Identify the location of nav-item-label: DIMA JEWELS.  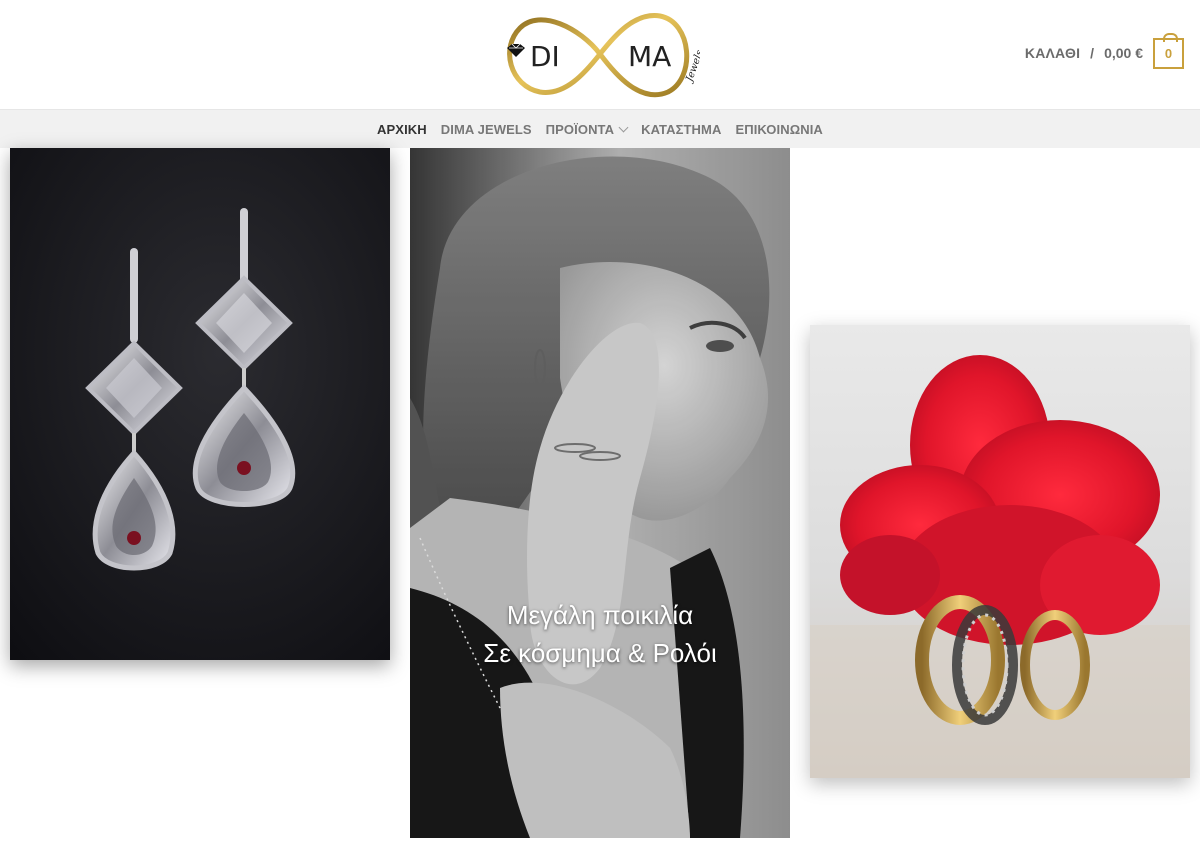
(486, 129).